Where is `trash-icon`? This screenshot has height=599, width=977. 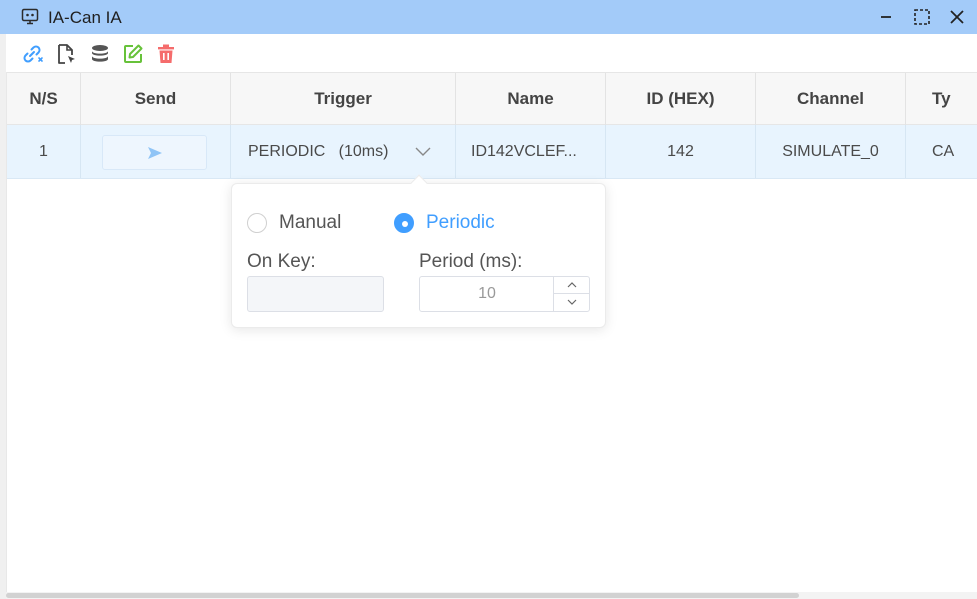
trash-icon is located at coordinates (166, 54).